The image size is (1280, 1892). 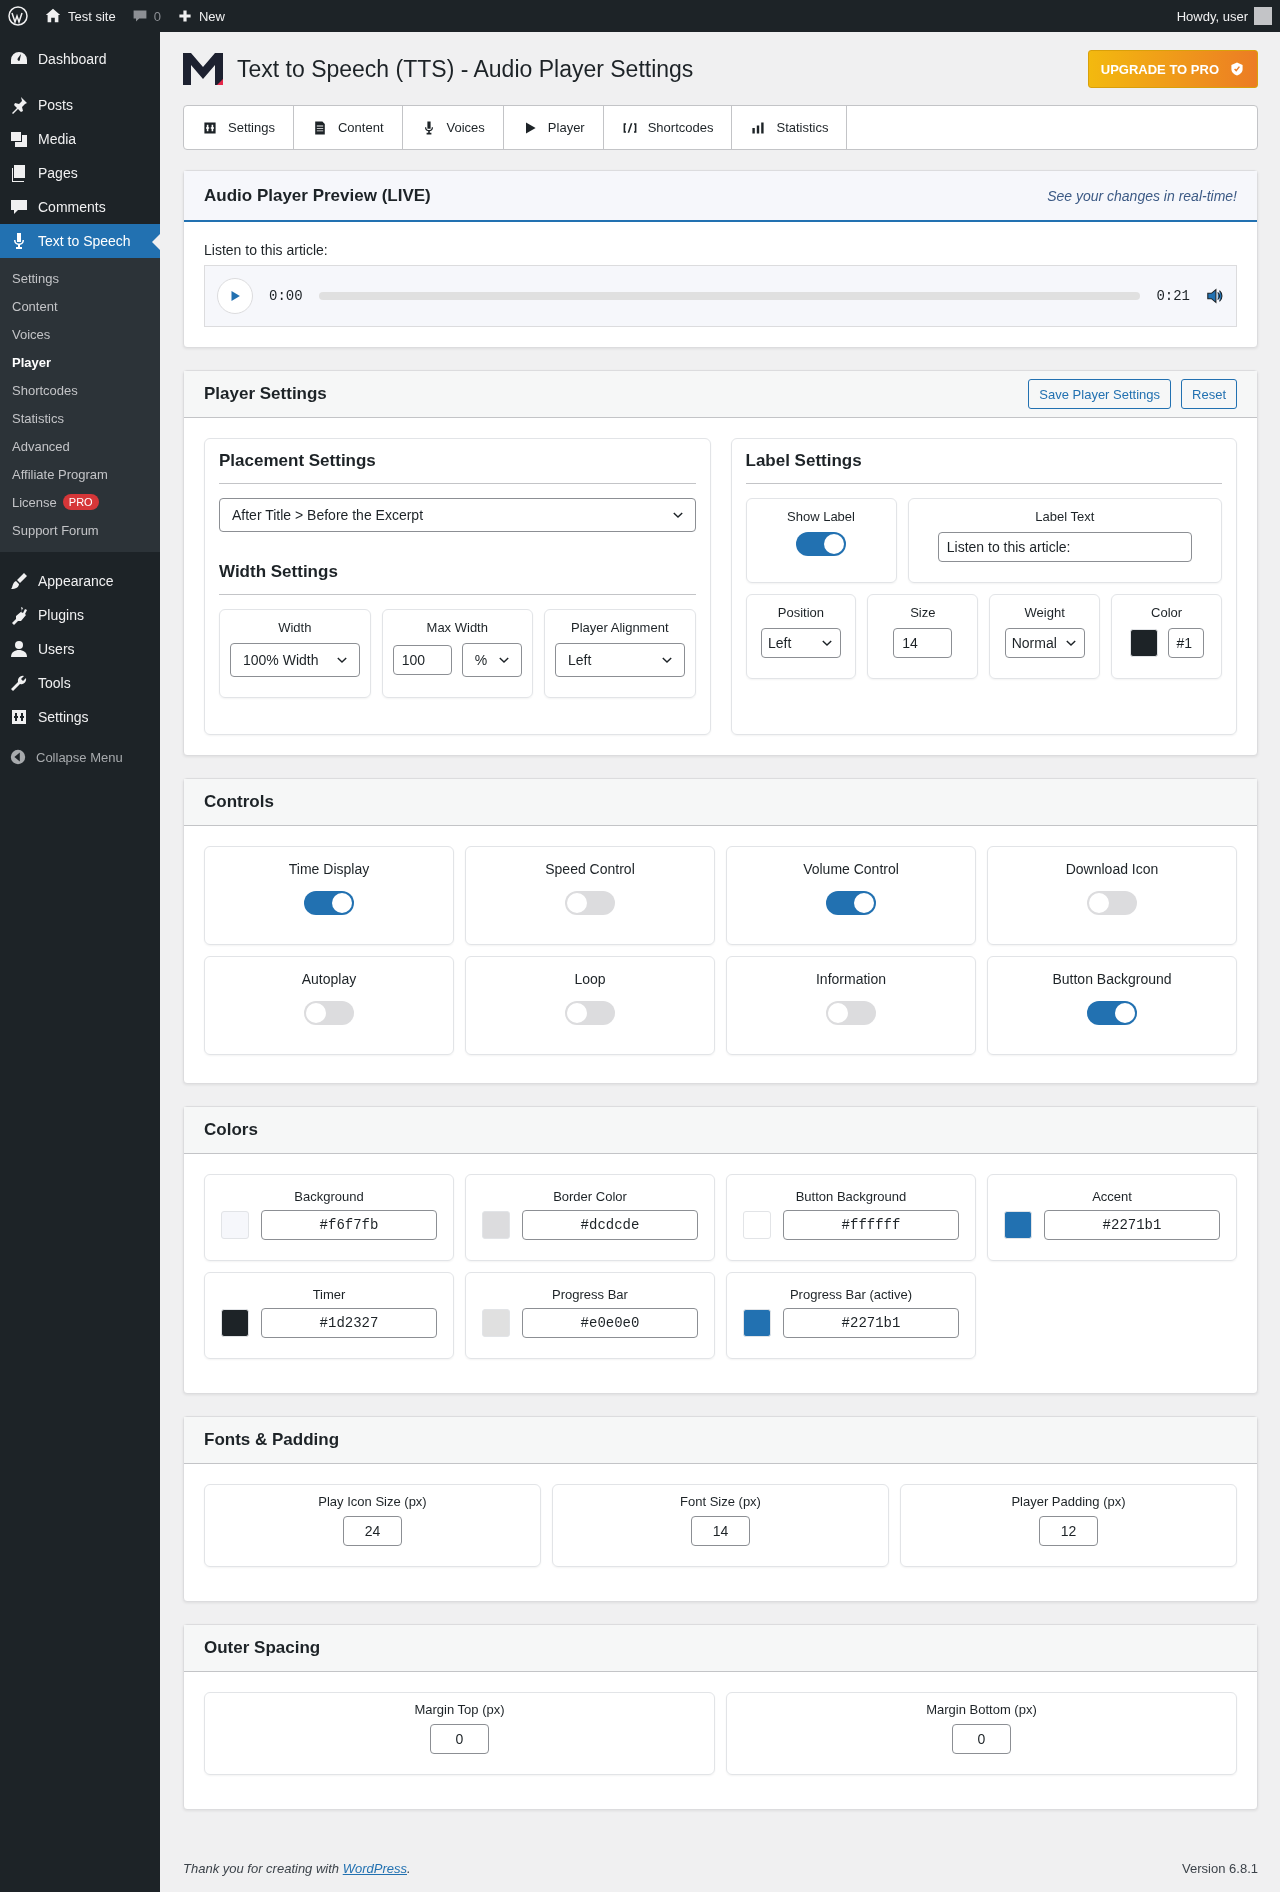 I want to click on color-input: #dcdcde, so click(x=610, y=1225).